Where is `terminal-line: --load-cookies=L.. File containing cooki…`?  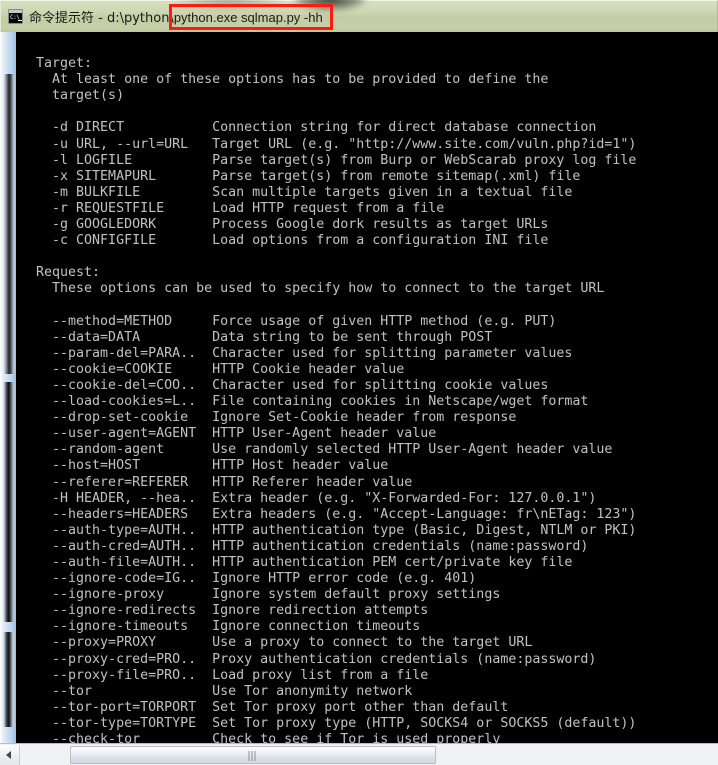 terminal-line: --load-cookies=L.. File containing cooki… is located at coordinates (304, 402).